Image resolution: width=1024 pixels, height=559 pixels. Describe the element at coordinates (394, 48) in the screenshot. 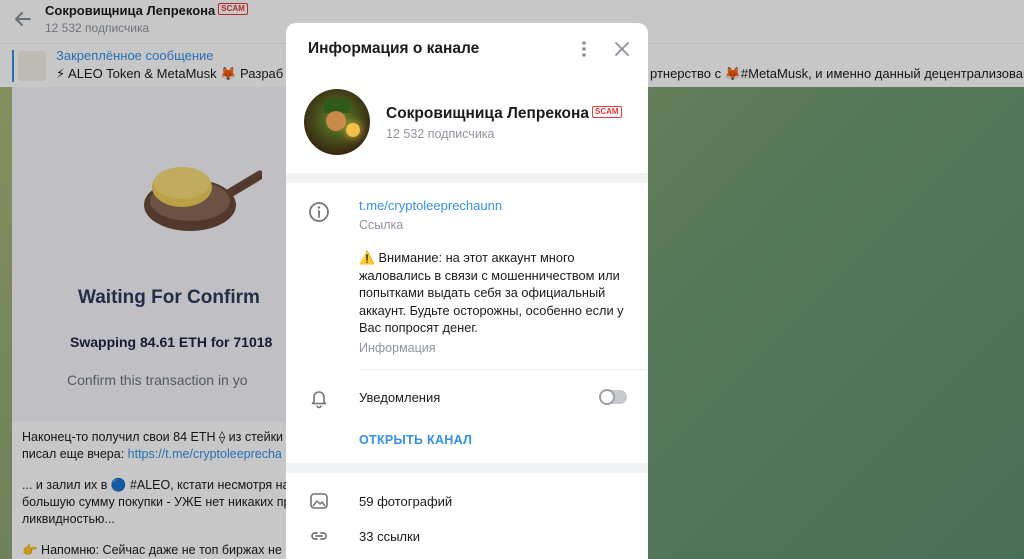

I see `dialog-title: Информация о канале` at that location.